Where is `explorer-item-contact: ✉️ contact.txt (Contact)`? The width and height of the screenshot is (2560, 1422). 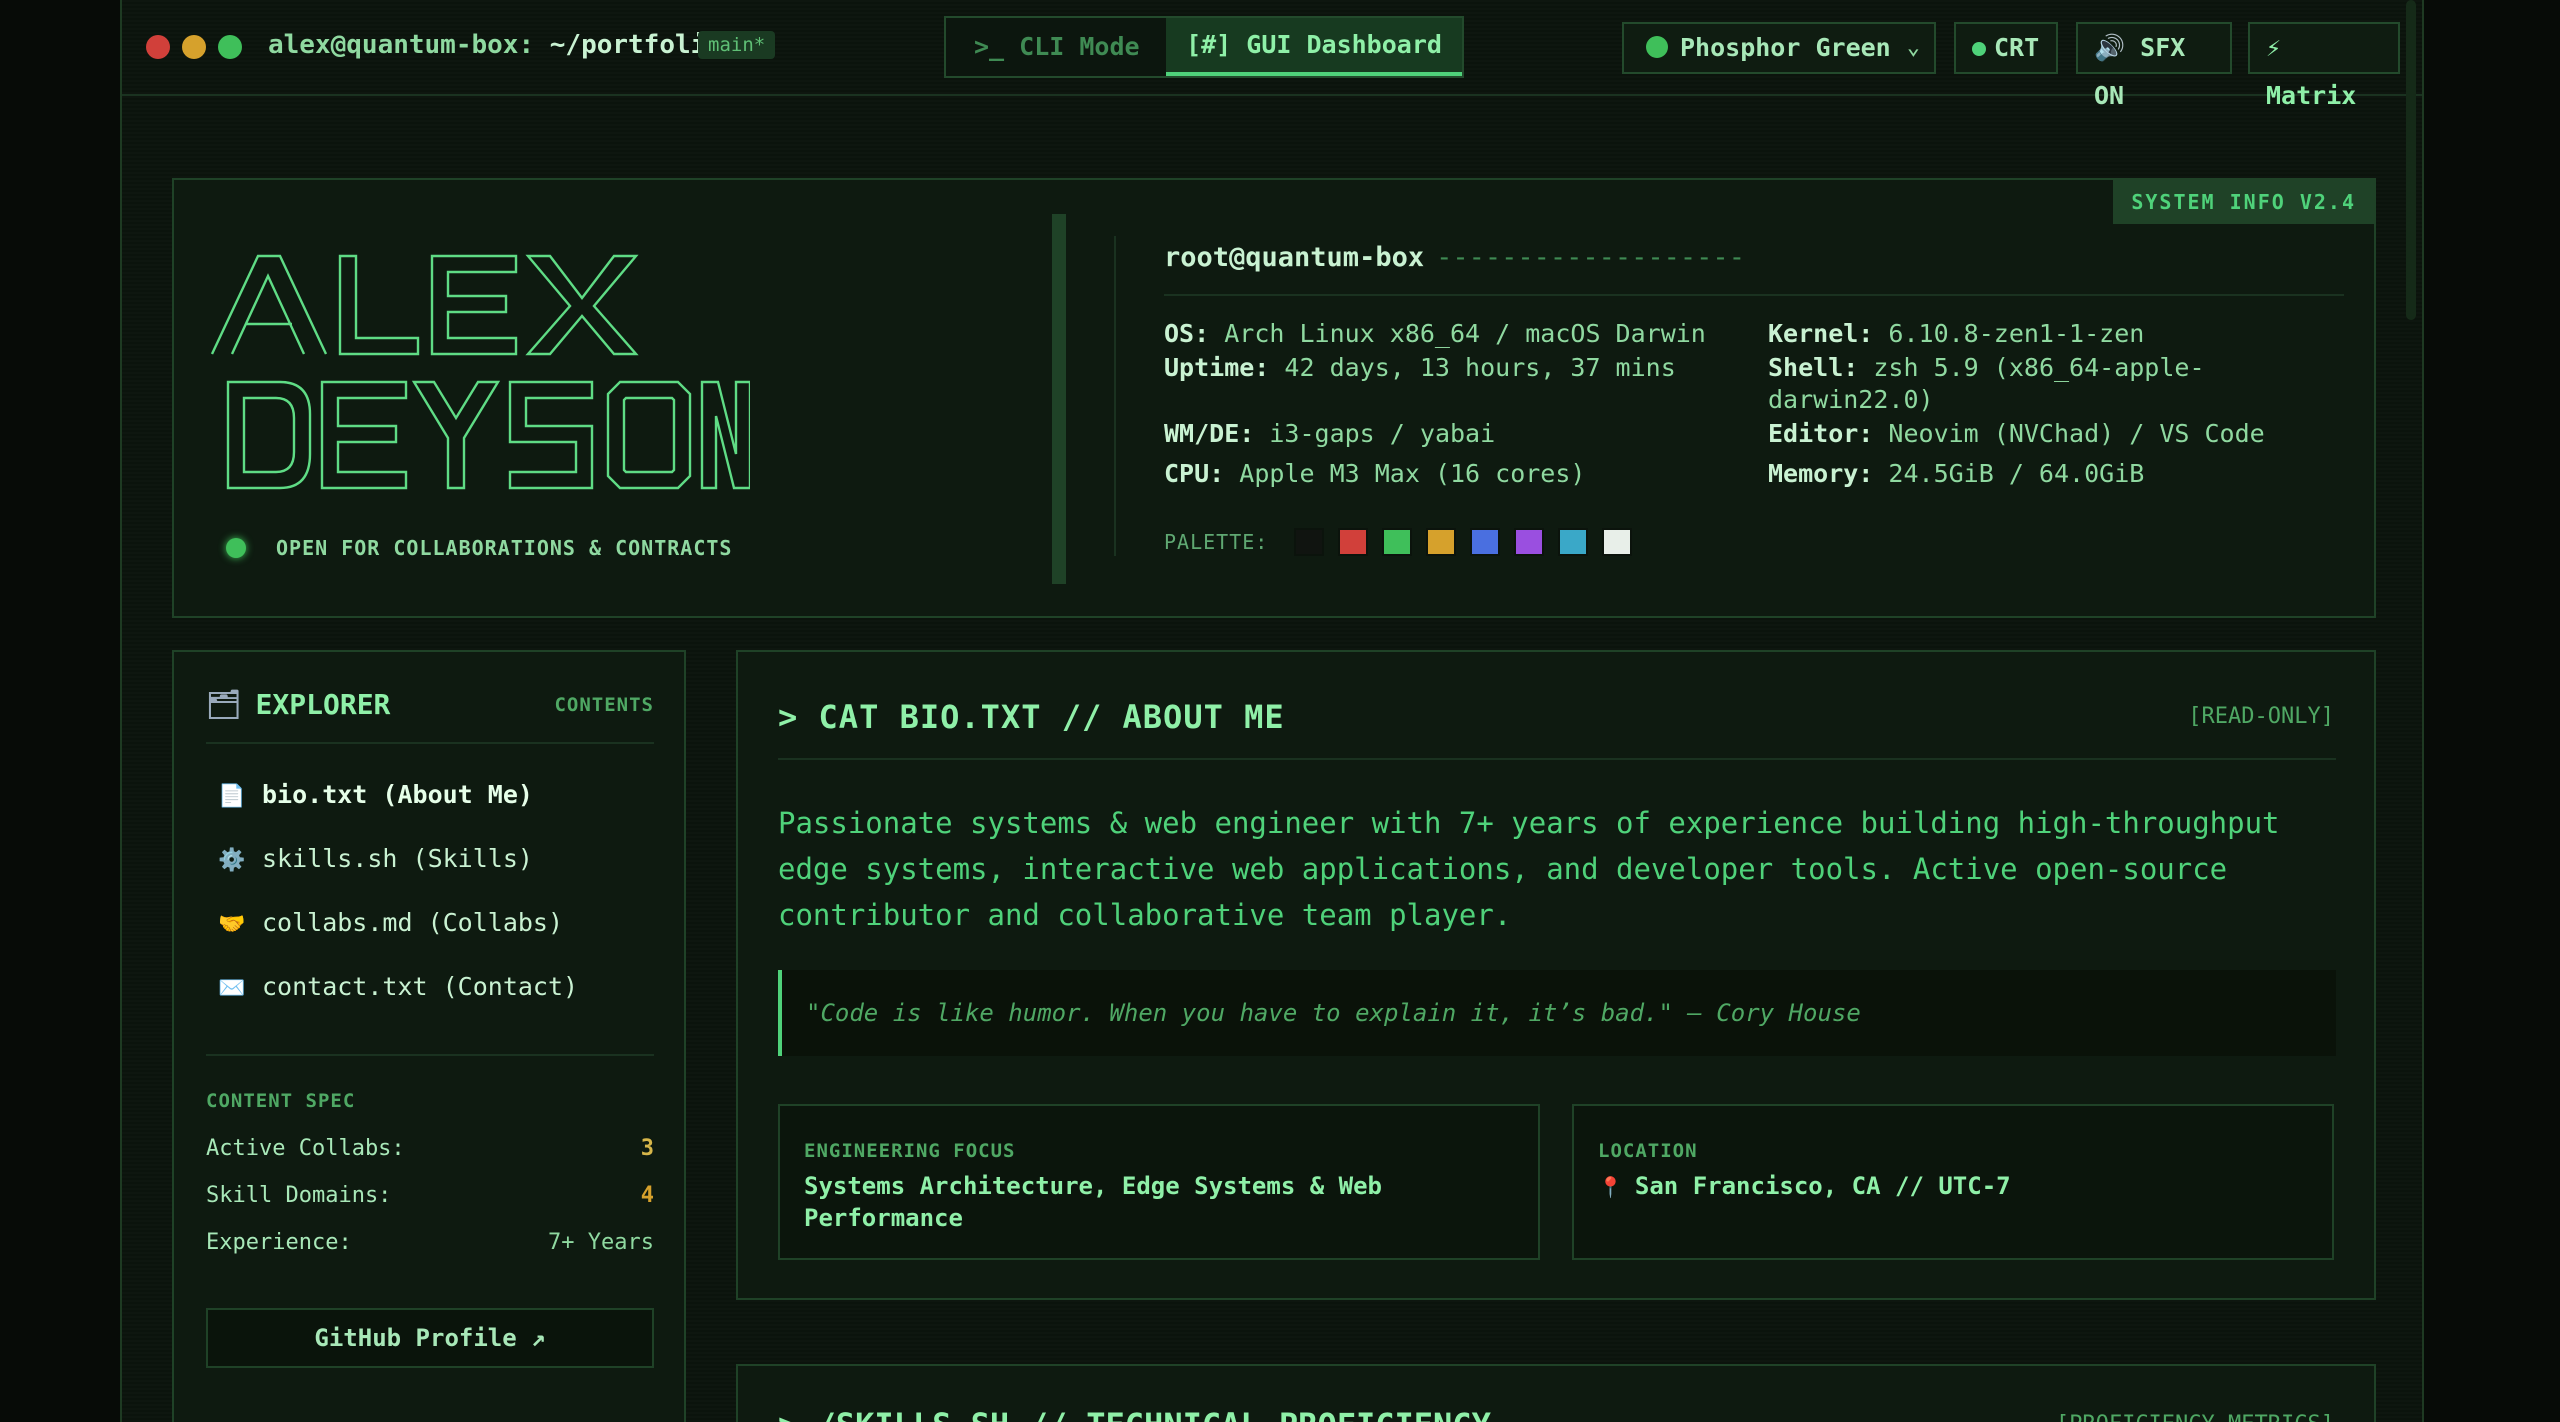 explorer-item-contact: ✉️ contact.txt (Contact) is located at coordinates (398, 986).